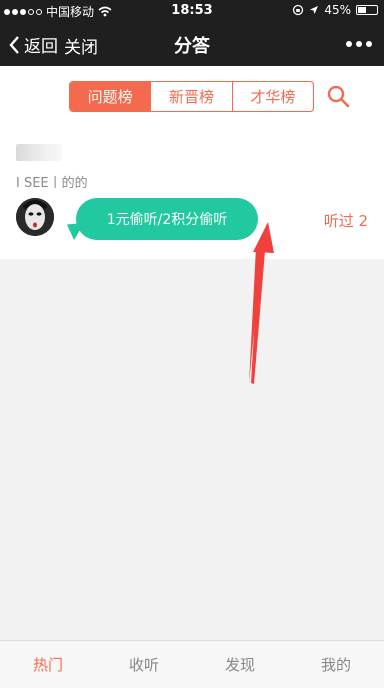  I want to click on nav-bar: 返回 关闭 分答, so click(192, 44).